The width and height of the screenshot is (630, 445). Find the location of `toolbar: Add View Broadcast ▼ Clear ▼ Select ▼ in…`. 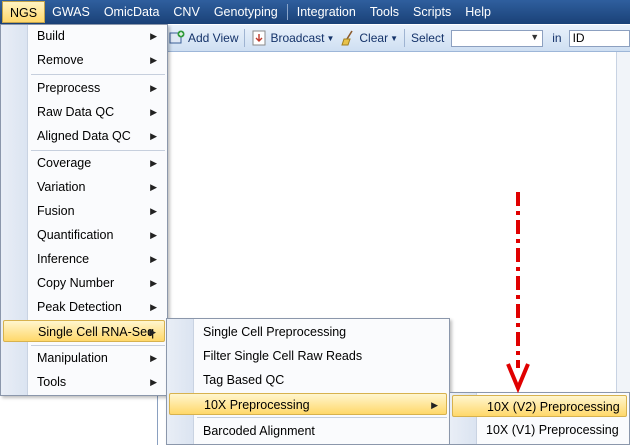

toolbar: Add View Broadcast ▼ Clear ▼ Select ▼ in… is located at coordinates (398, 38).